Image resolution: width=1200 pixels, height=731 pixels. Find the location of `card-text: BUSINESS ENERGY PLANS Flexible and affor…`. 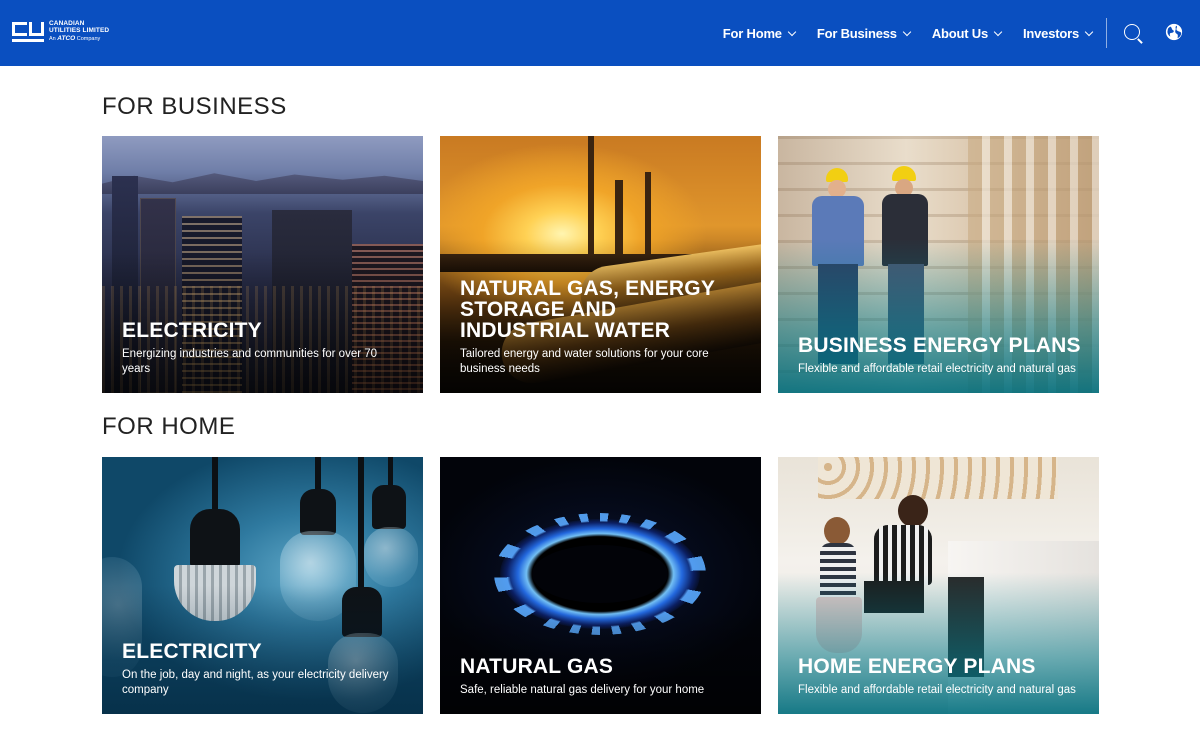

card-text: BUSINESS ENERGY PLANS Flexible and affor… is located at coordinates (939, 356).